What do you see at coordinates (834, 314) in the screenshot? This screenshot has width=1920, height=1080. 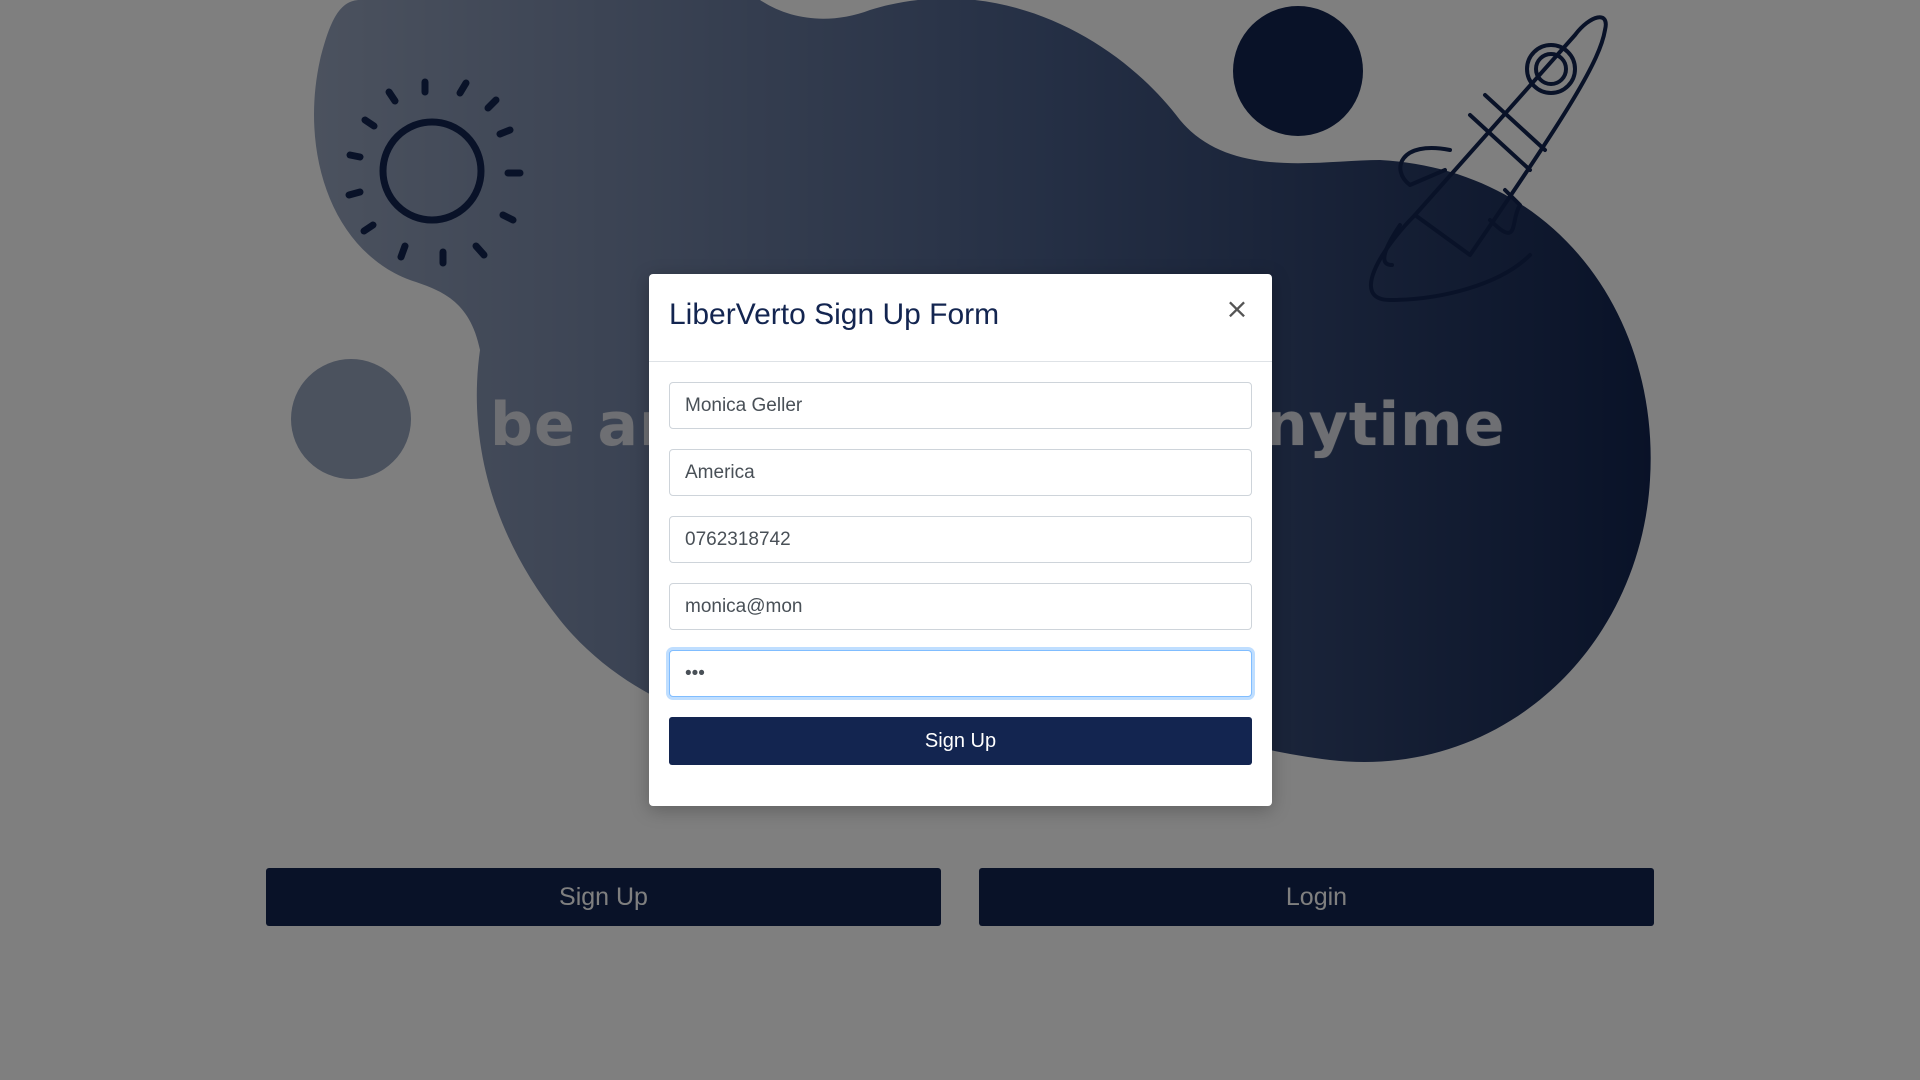 I see `modal-title: LiberVerto Sign Up Form` at bounding box center [834, 314].